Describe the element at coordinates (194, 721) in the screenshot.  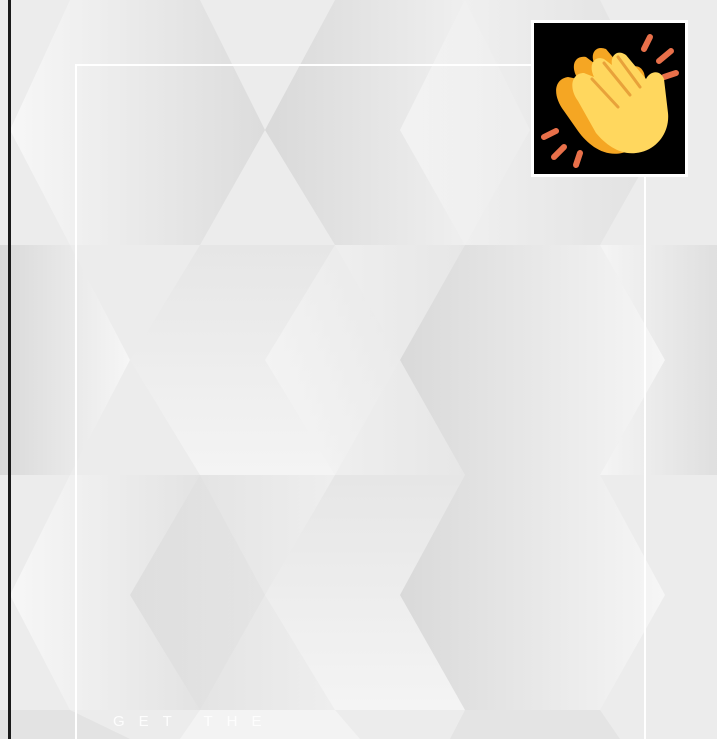
I see `caption-text: GET THE` at that location.